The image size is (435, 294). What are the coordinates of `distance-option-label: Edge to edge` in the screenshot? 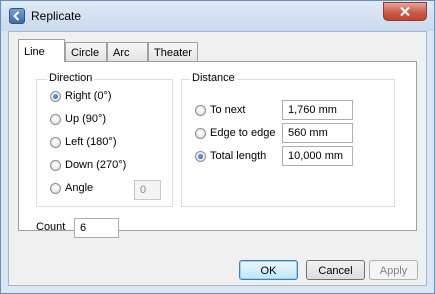 It's located at (243, 133).